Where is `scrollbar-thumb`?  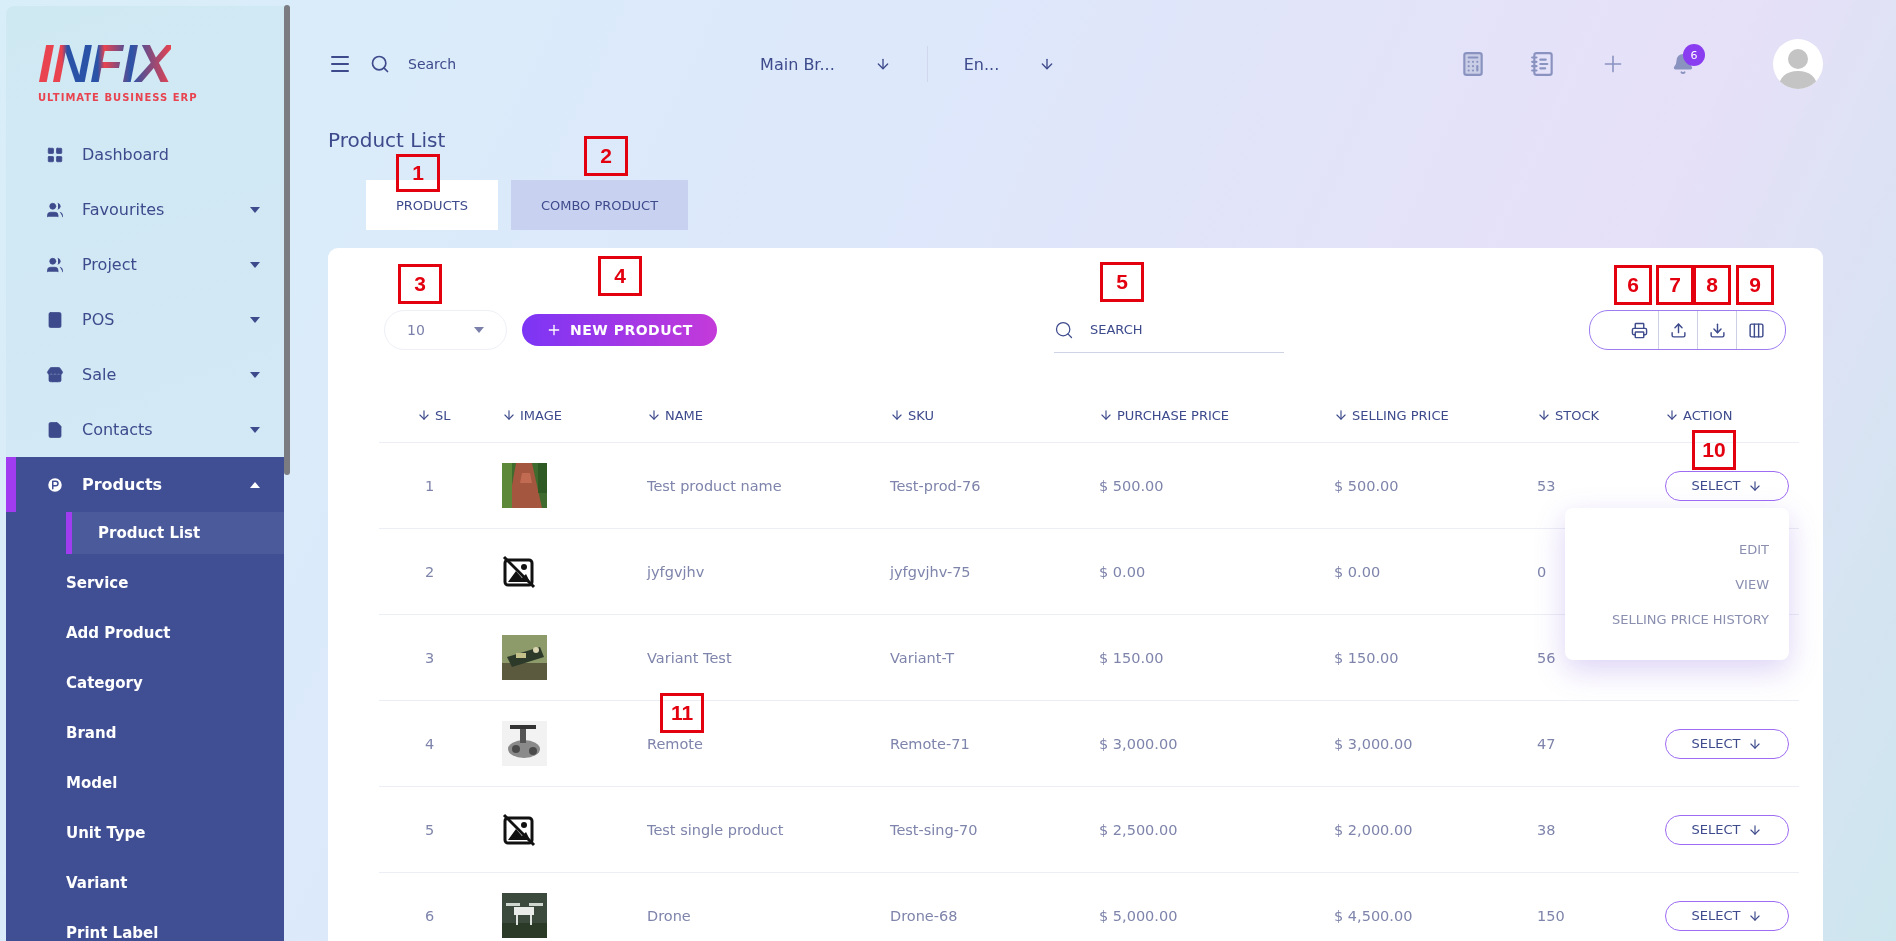 scrollbar-thumb is located at coordinates (287, 240).